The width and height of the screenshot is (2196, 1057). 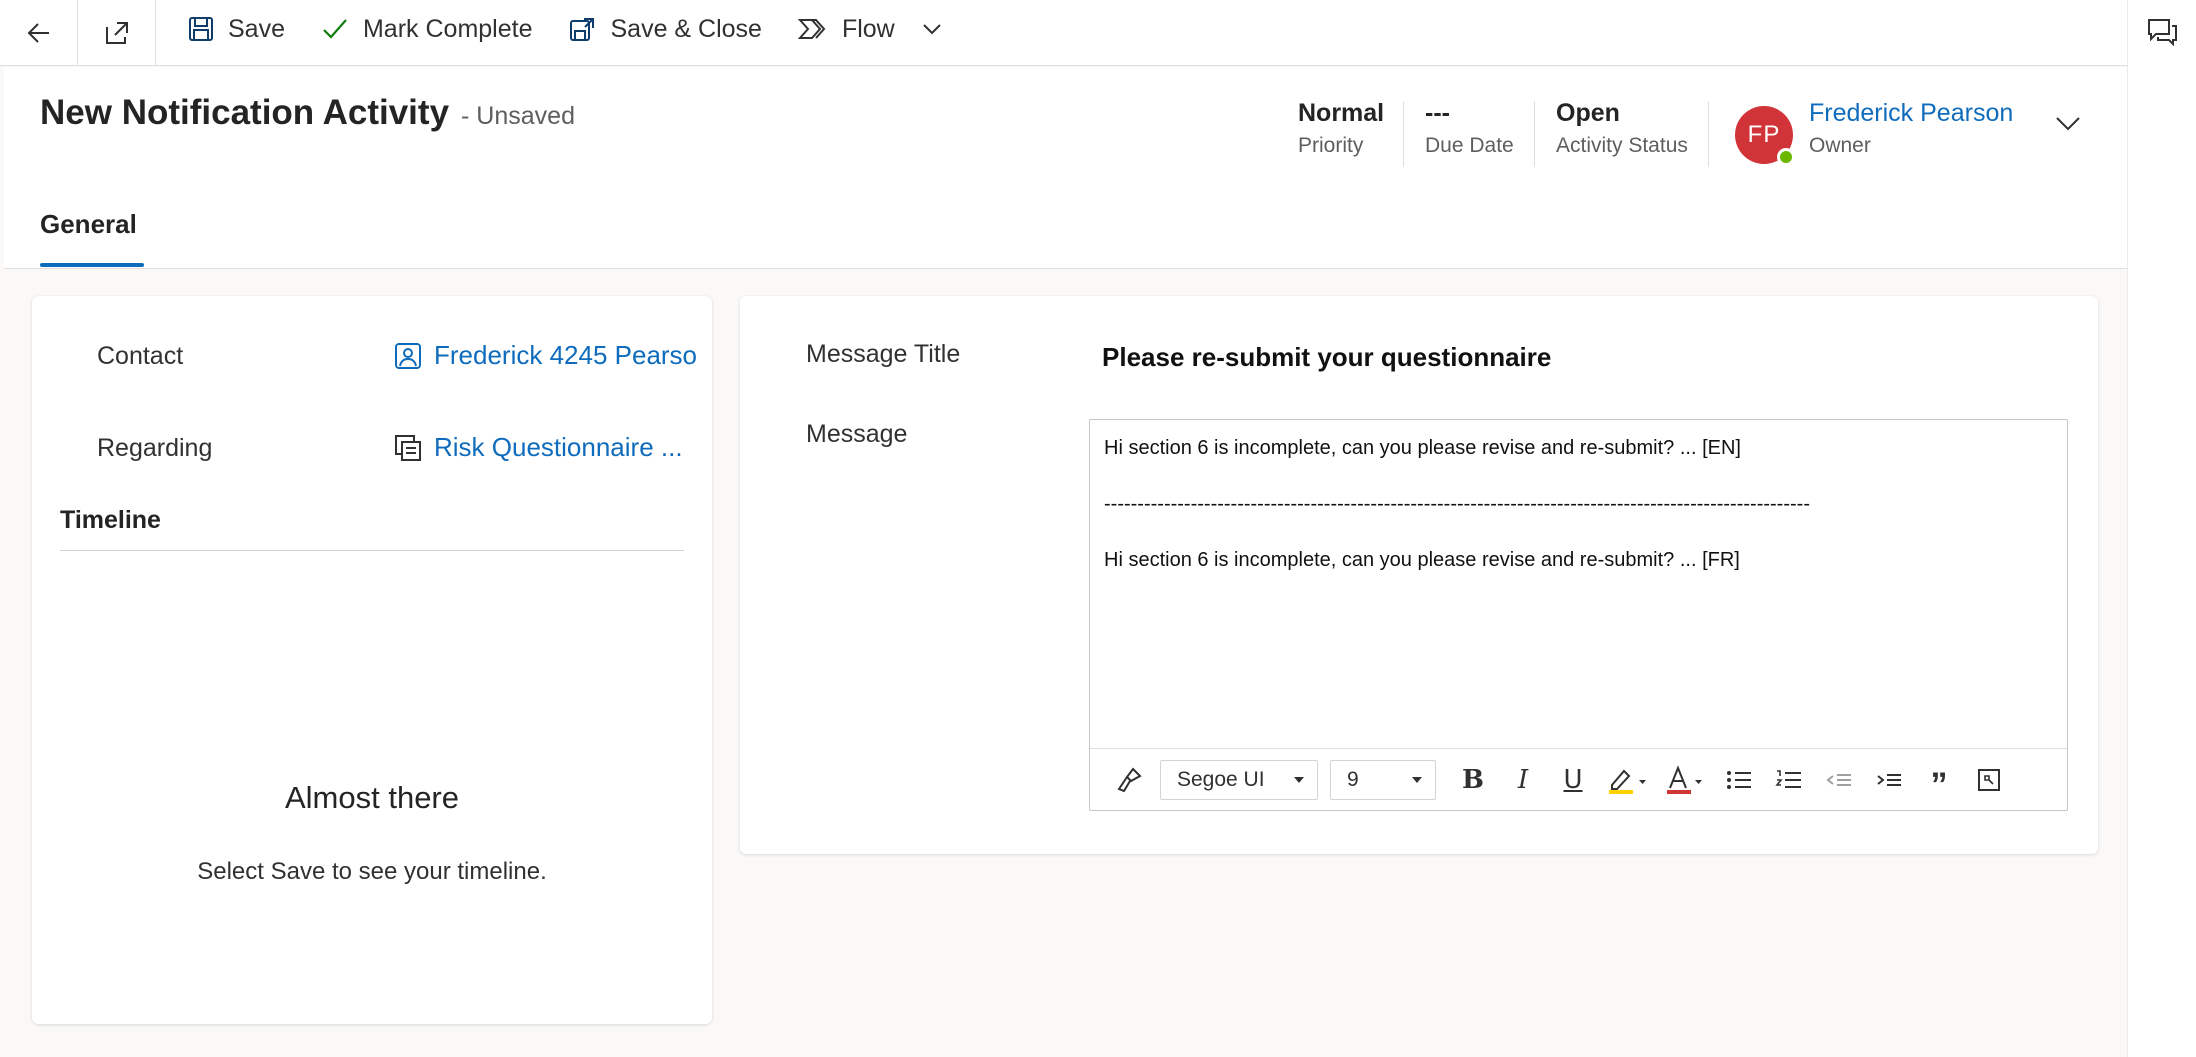 I want to click on increase-indent-button, so click(x=1889, y=780).